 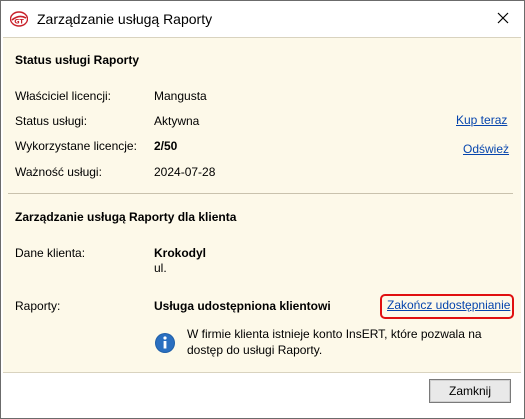 I want to click on close-window-button, so click(x=503, y=18).